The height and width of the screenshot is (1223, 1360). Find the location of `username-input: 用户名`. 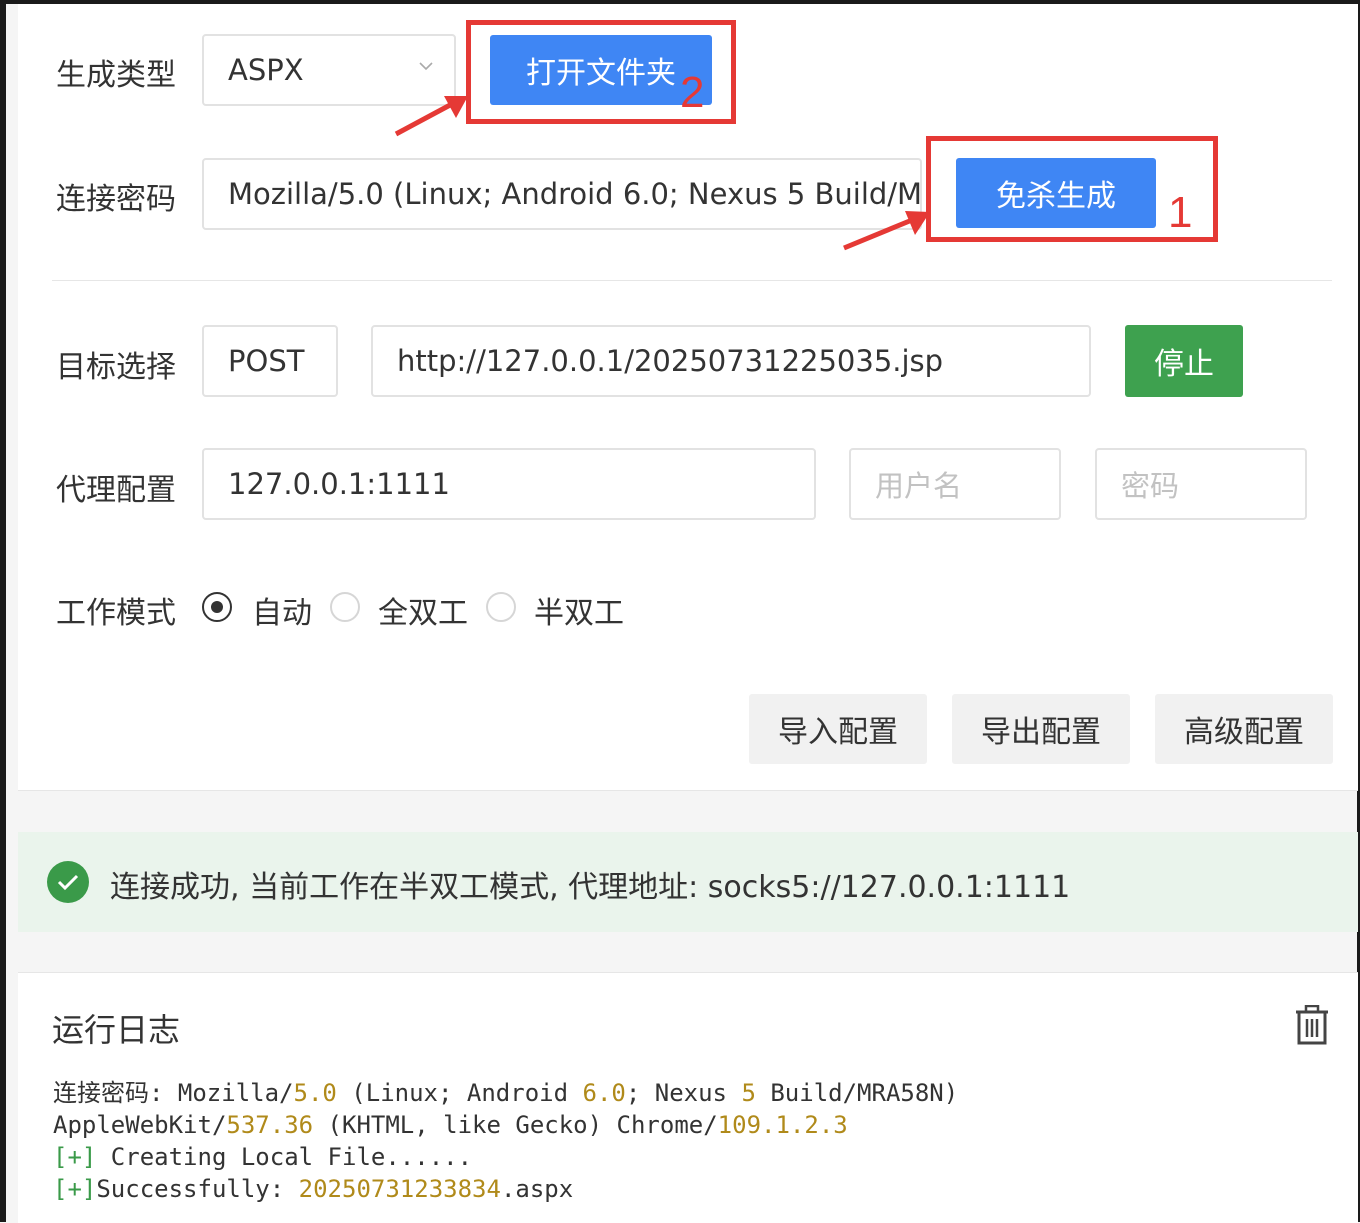

username-input: 用户名 is located at coordinates (955, 484).